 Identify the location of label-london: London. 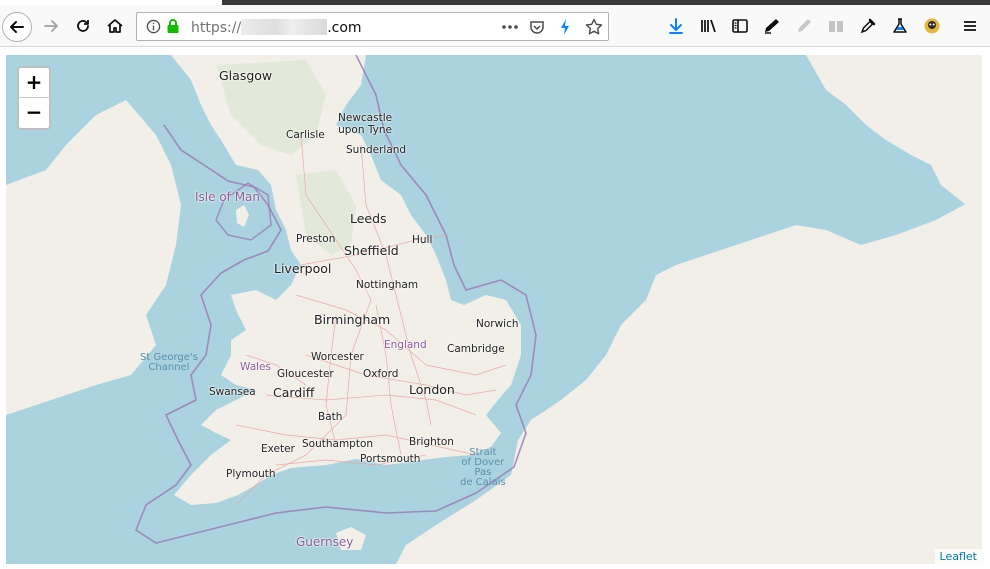
(432, 389).